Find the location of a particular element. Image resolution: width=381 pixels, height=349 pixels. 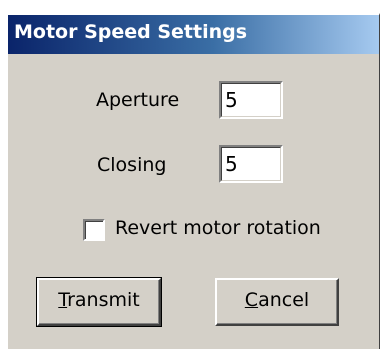

closing-input is located at coordinates (251, 164).